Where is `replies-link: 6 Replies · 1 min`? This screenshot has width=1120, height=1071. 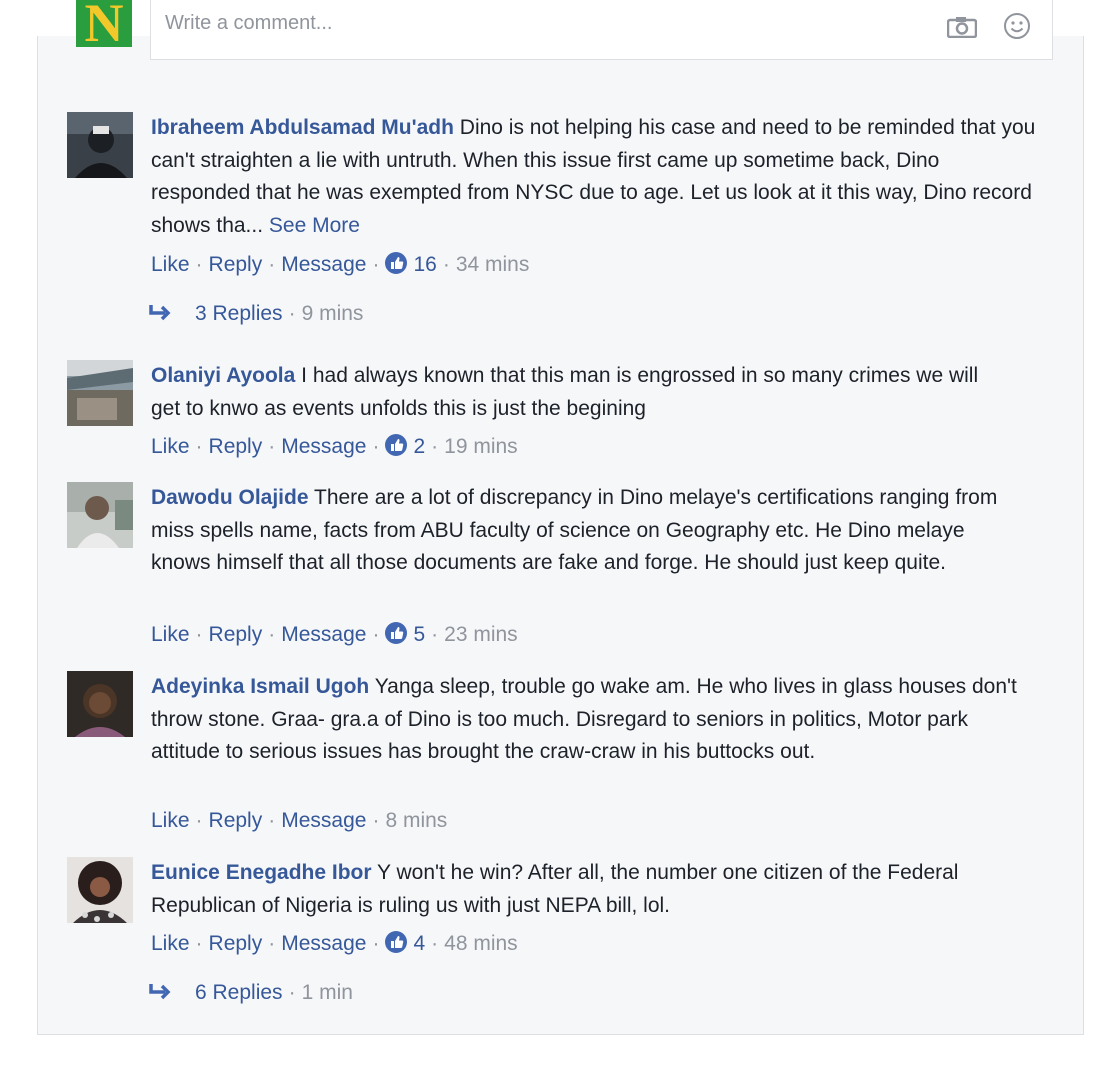
replies-link: 6 Replies · 1 min is located at coordinates (250, 993).